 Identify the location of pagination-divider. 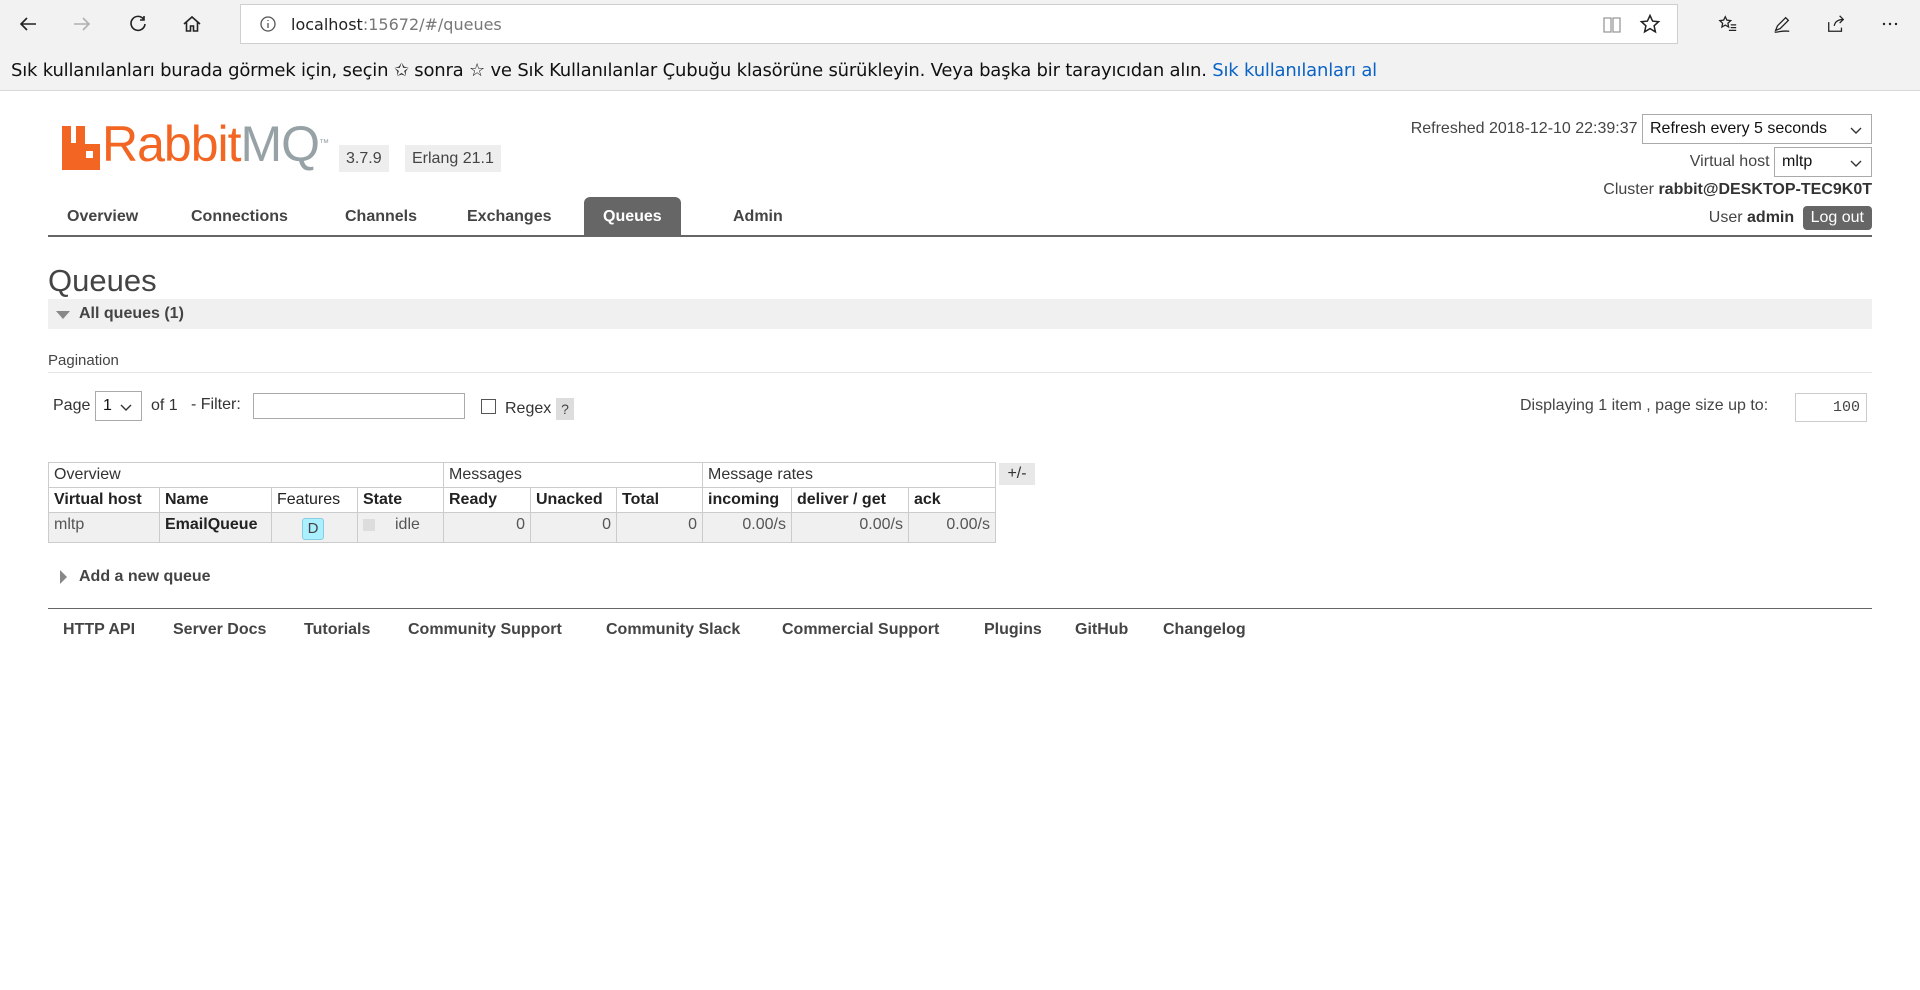
(960, 372).